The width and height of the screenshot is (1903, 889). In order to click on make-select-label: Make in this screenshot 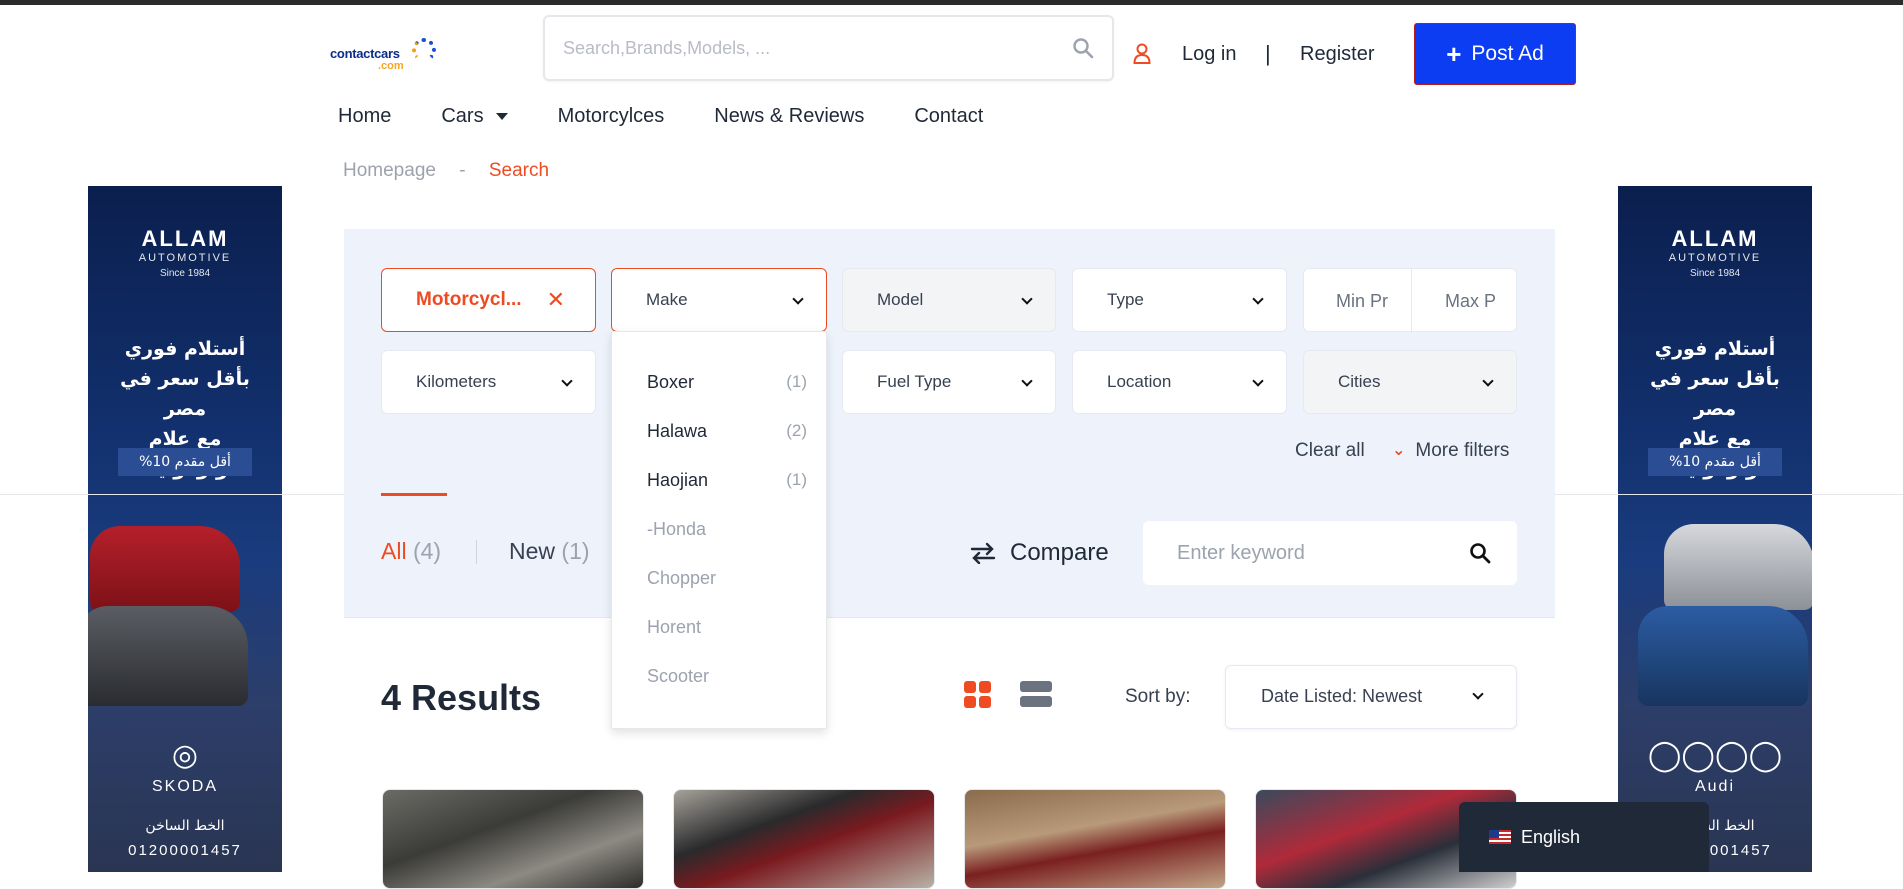, I will do `click(667, 299)`.